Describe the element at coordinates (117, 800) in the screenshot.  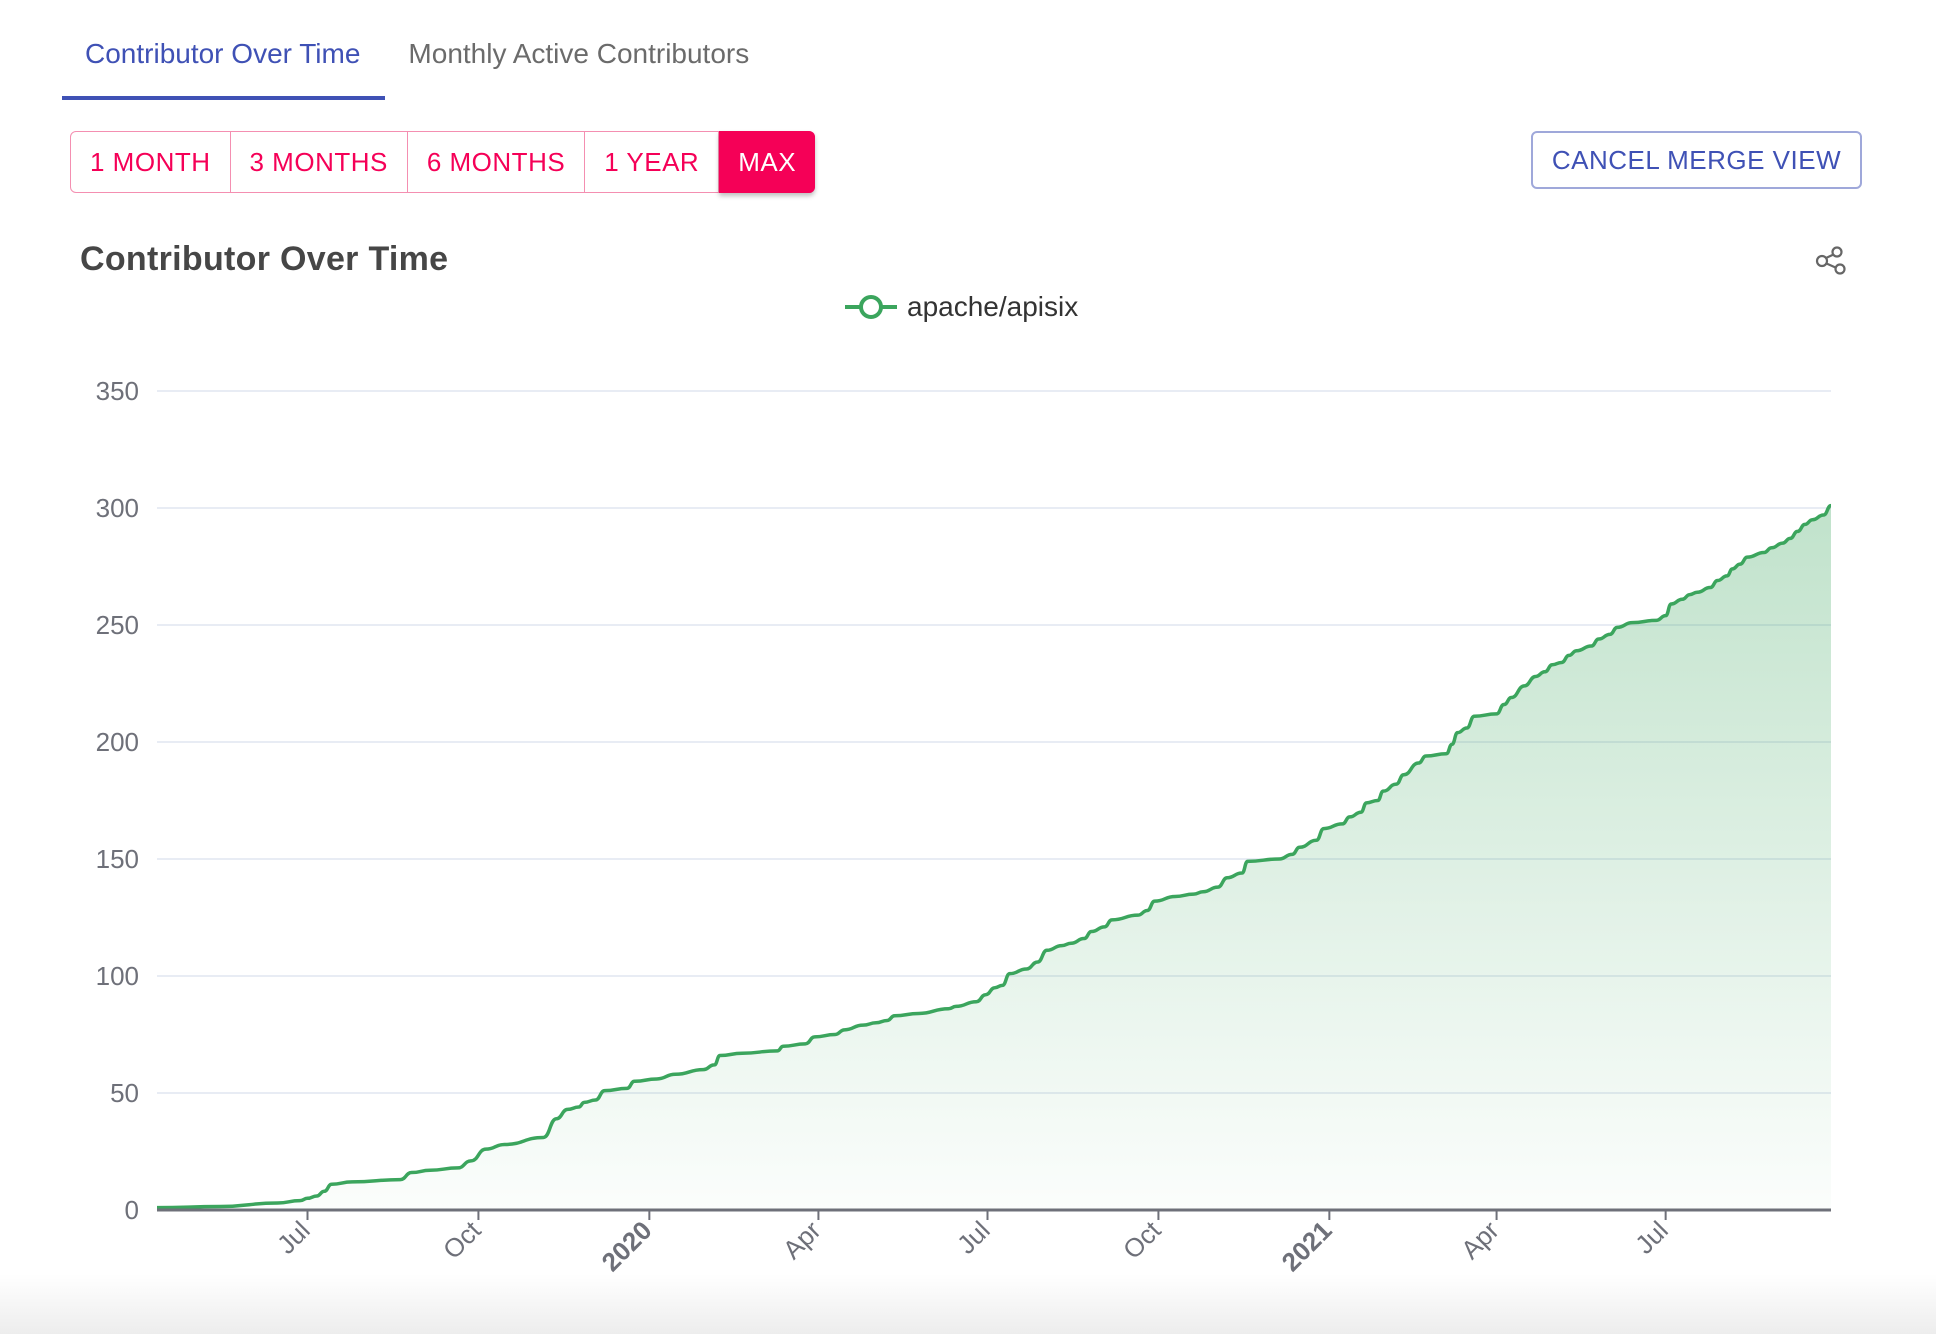
I see `y-axis-ticks: 0 50 100 150 200 250 300 350` at that location.